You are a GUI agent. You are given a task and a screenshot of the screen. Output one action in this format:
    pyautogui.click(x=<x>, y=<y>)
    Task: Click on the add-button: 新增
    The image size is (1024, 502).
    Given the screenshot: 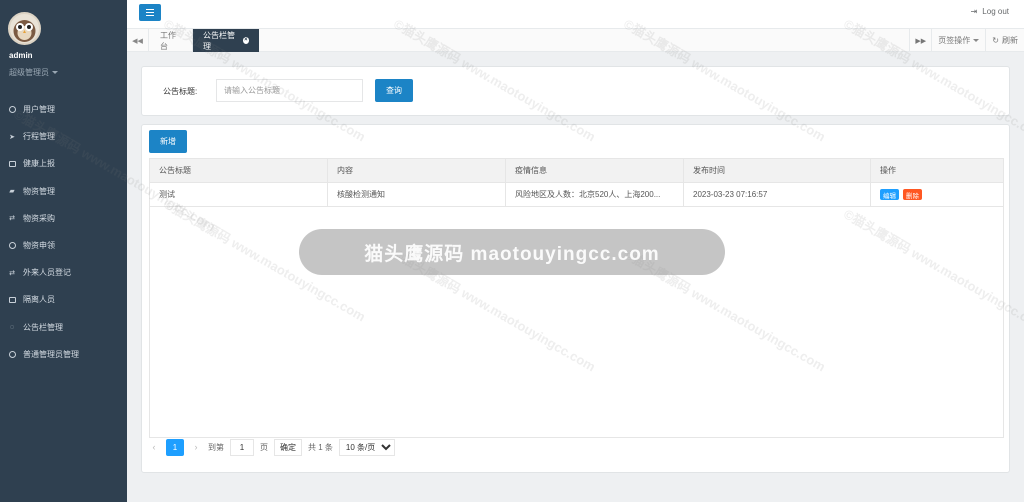 What is the action you would take?
    pyautogui.click(x=168, y=141)
    